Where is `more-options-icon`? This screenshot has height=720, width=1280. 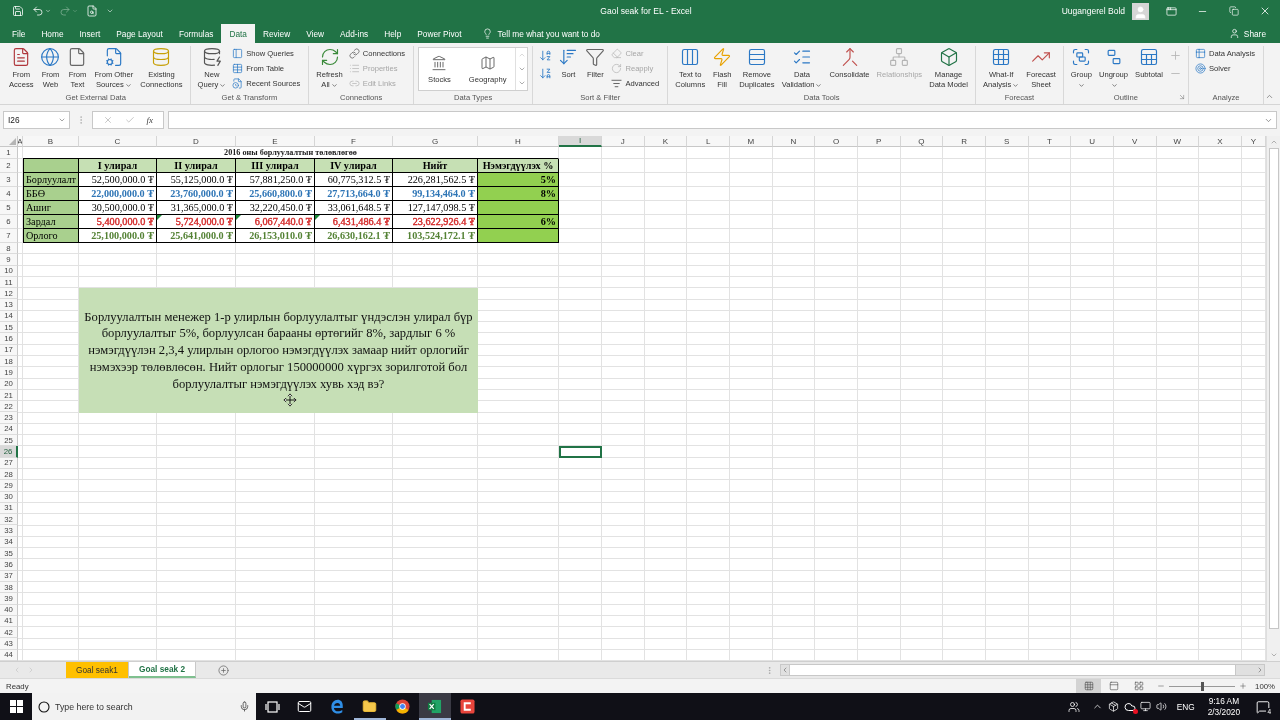
more-options-icon is located at coordinates (521, 83).